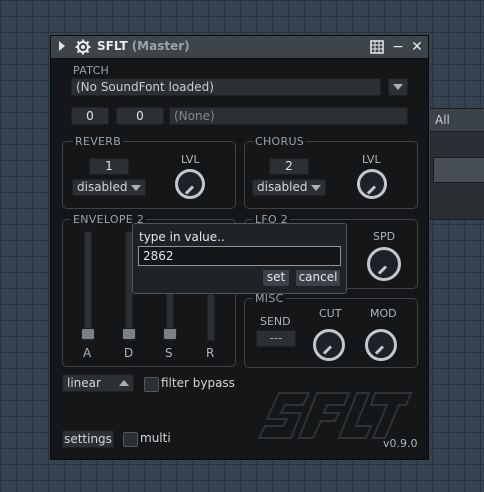 The width and height of the screenshot is (484, 492). Describe the element at coordinates (129, 334) in the screenshot. I see `slider-d-handle` at that location.